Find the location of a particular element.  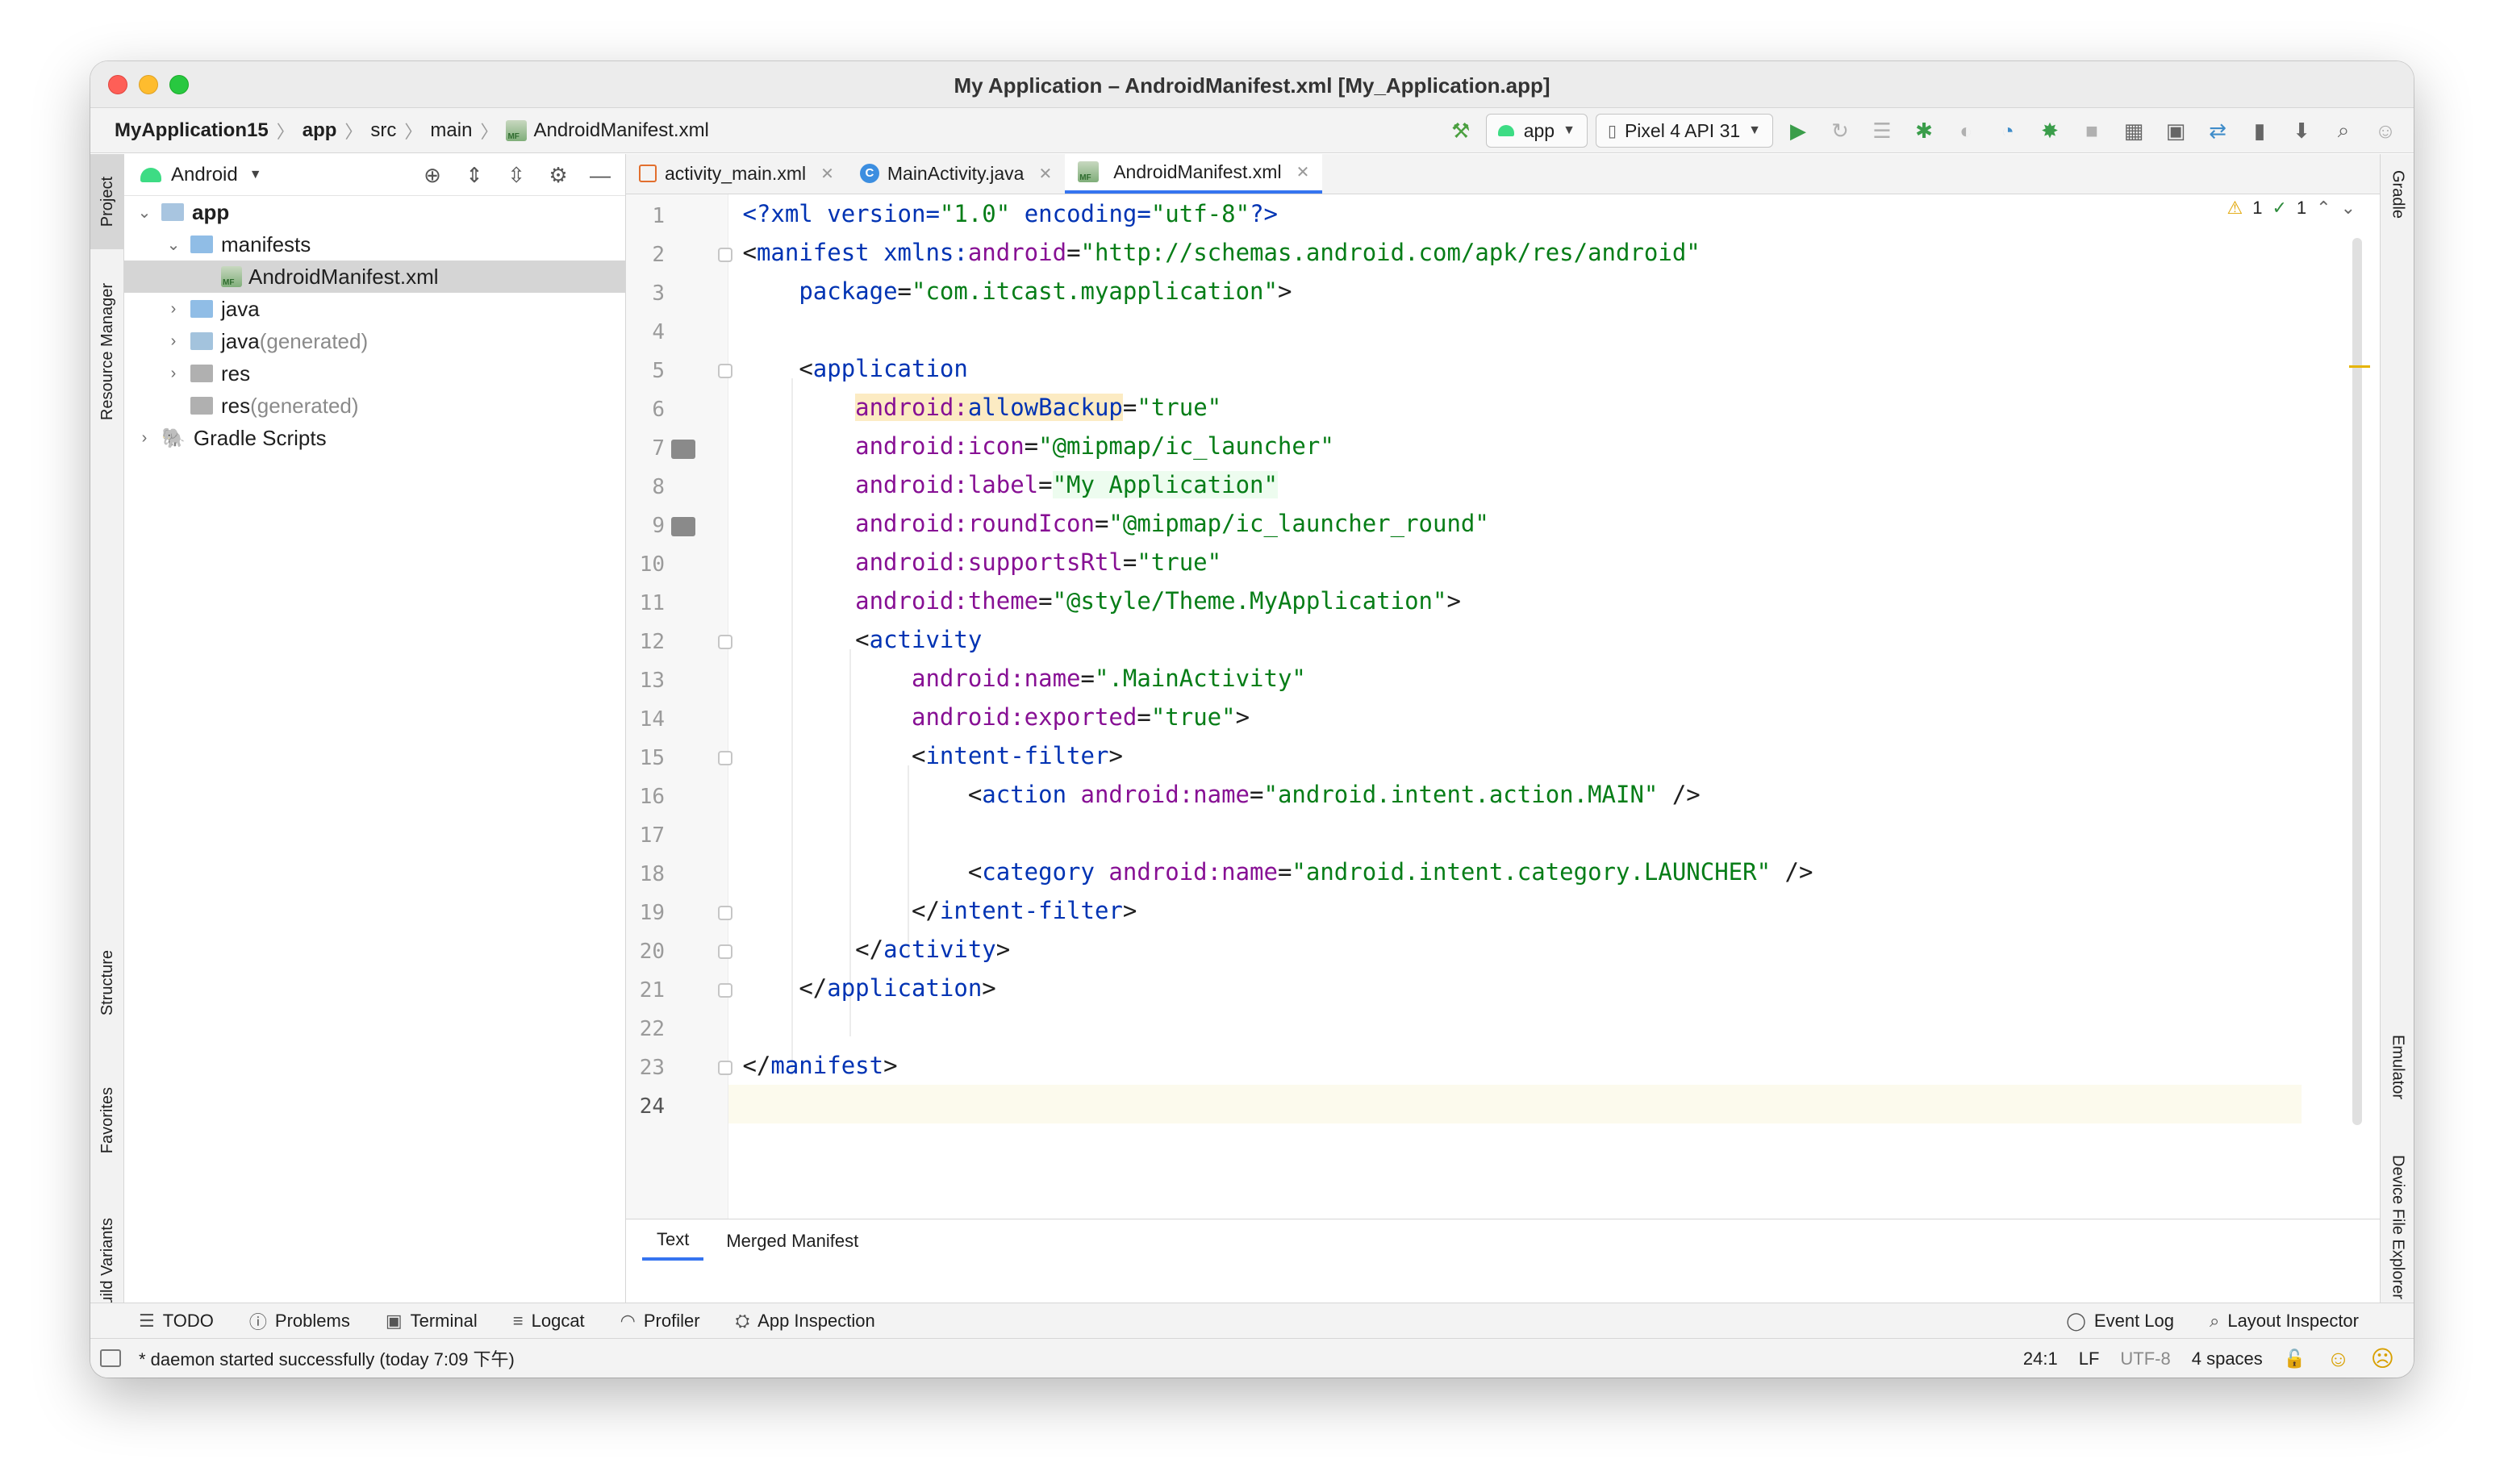

hammer-icon: ⚒ is located at coordinates (1461, 131).